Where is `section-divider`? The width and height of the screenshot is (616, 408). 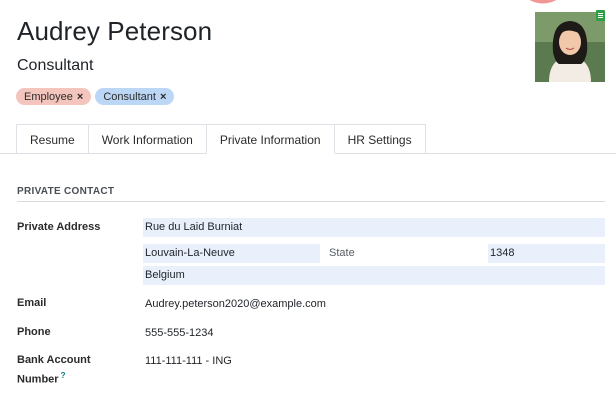 section-divider is located at coordinates (311, 201).